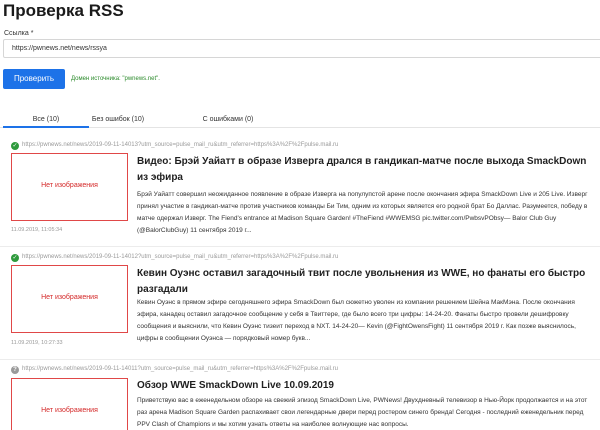  What do you see at coordinates (15, 370) in the screenshot?
I see `unknown-status-icon: ?` at bounding box center [15, 370].